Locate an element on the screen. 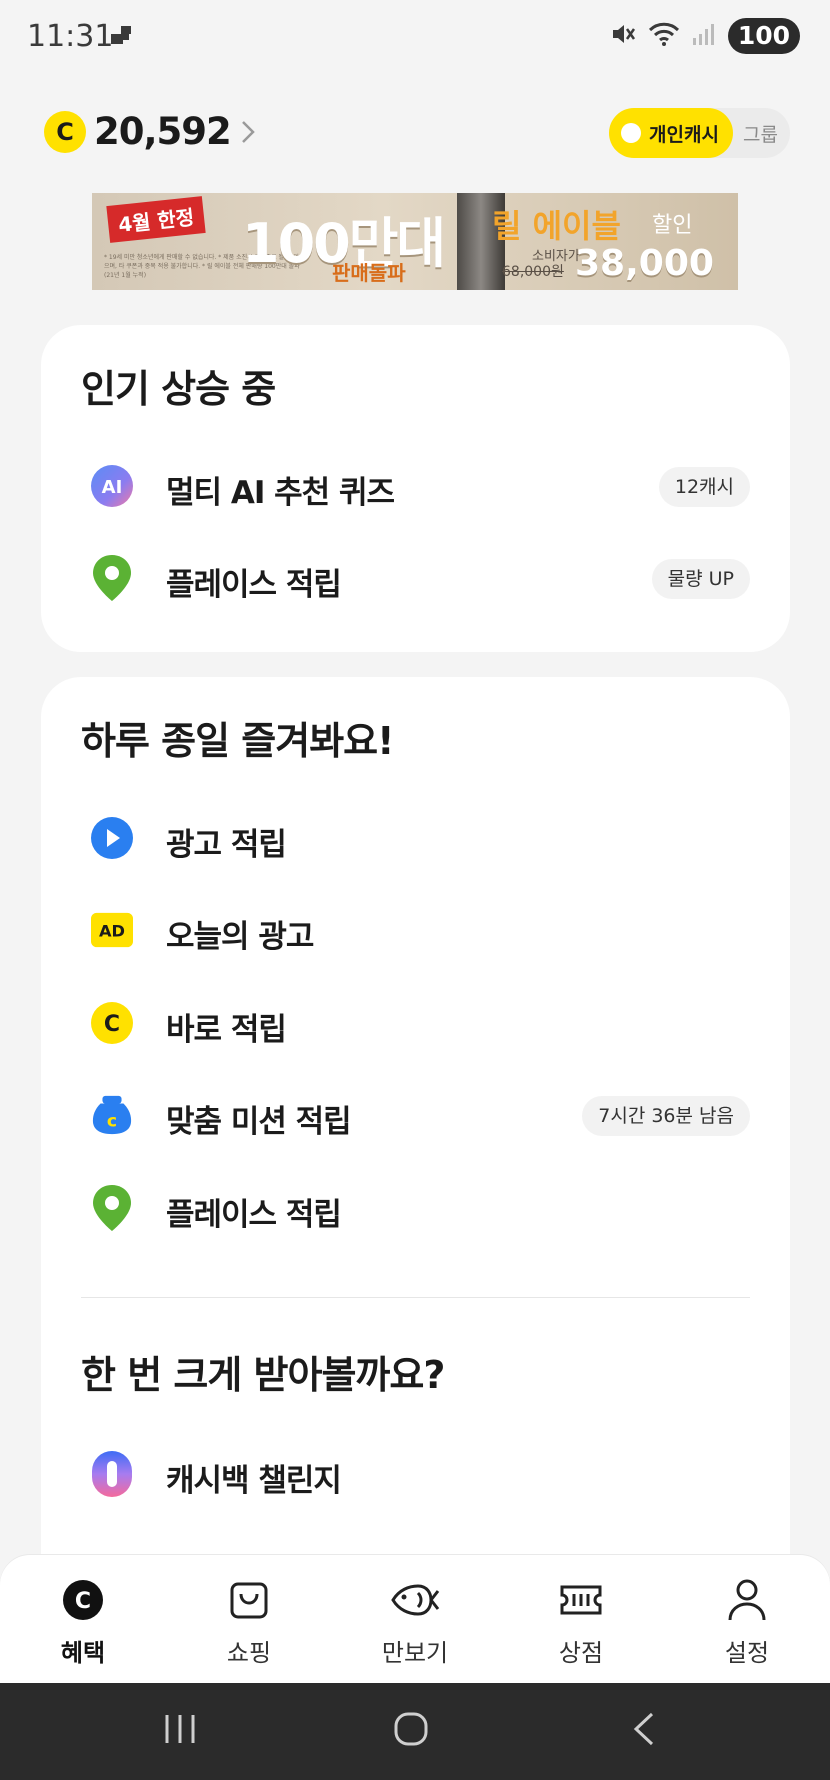 This screenshot has height=1780, width=830. coin-icon-text: C is located at coordinates (112, 1024).